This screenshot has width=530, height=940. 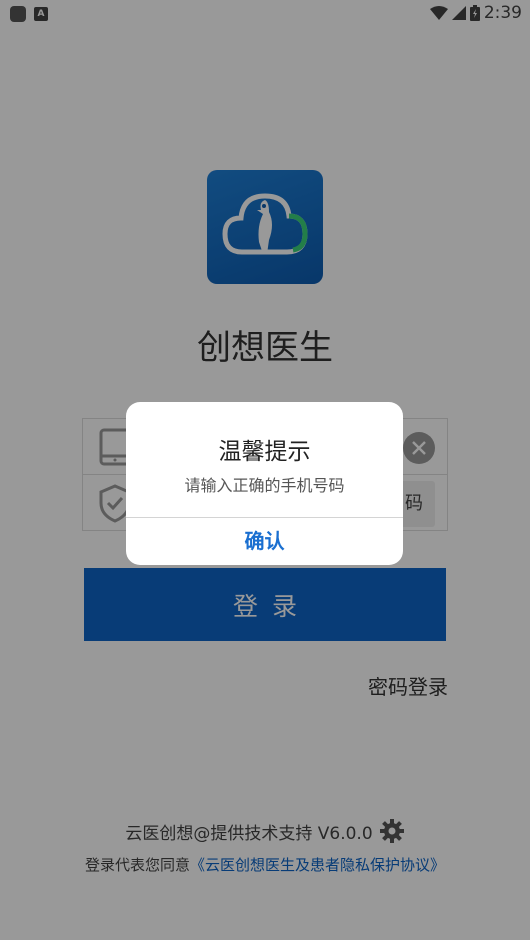 I want to click on alert-dialog: 温馨提示 请输入正确的手机号码 确认, so click(x=264, y=483).